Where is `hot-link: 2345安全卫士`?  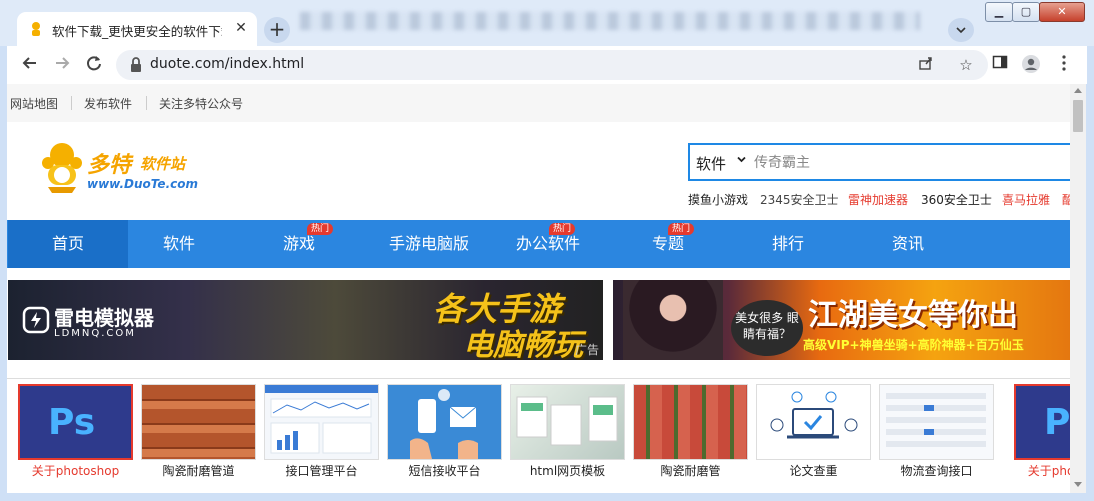
hot-link: 2345安全卫士 is located at coordinates (799, 199).